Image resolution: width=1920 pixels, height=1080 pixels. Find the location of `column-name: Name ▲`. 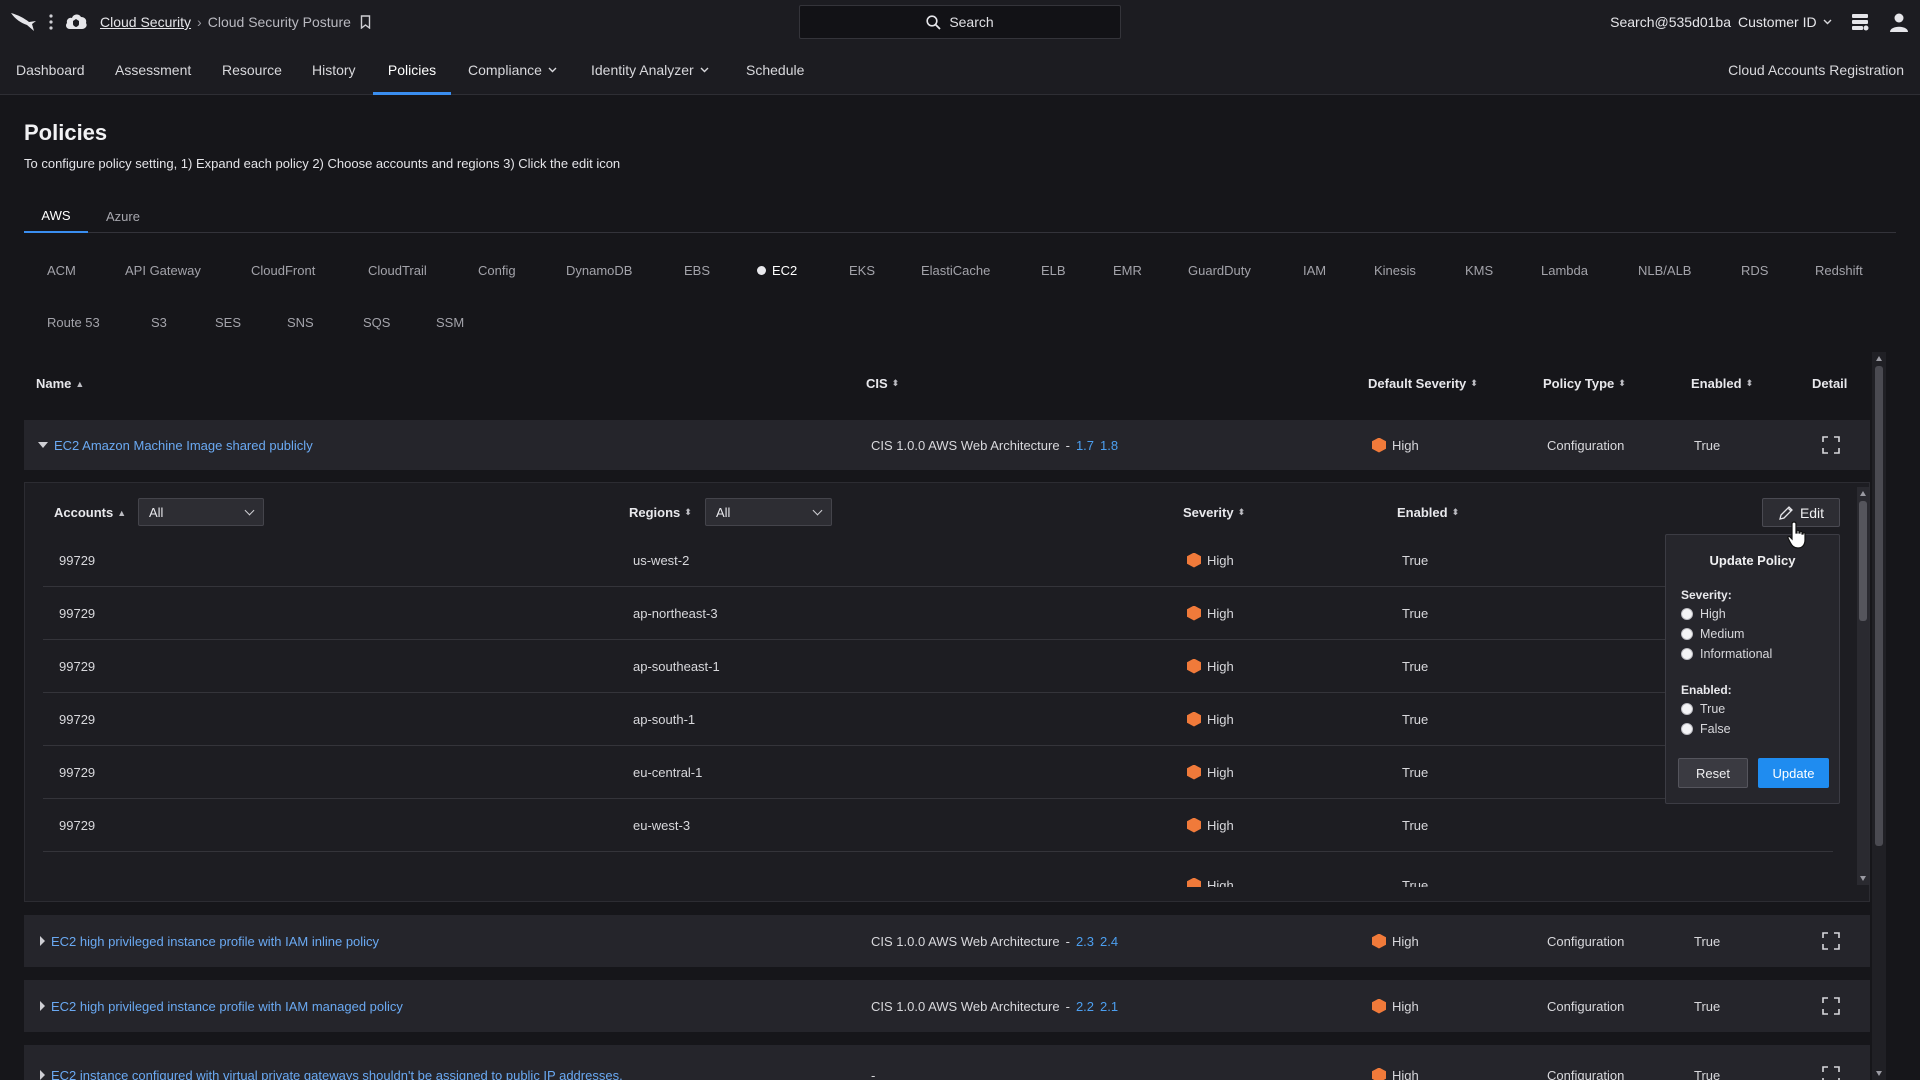

column-name: Name ▲ is located at coordinates (60, 383).